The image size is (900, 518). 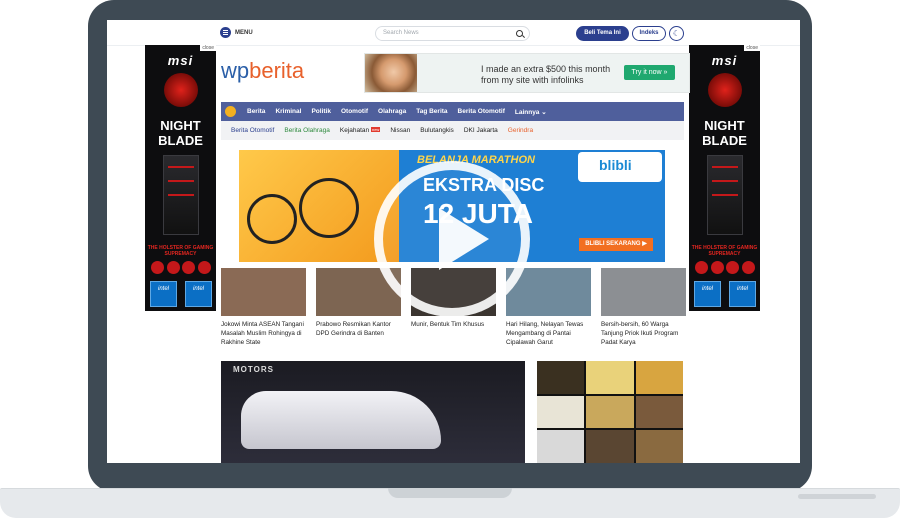 What do you see at coordinates (464, 239) in the screenshot?
I see `play-icon` at bounding box center [464, 239].